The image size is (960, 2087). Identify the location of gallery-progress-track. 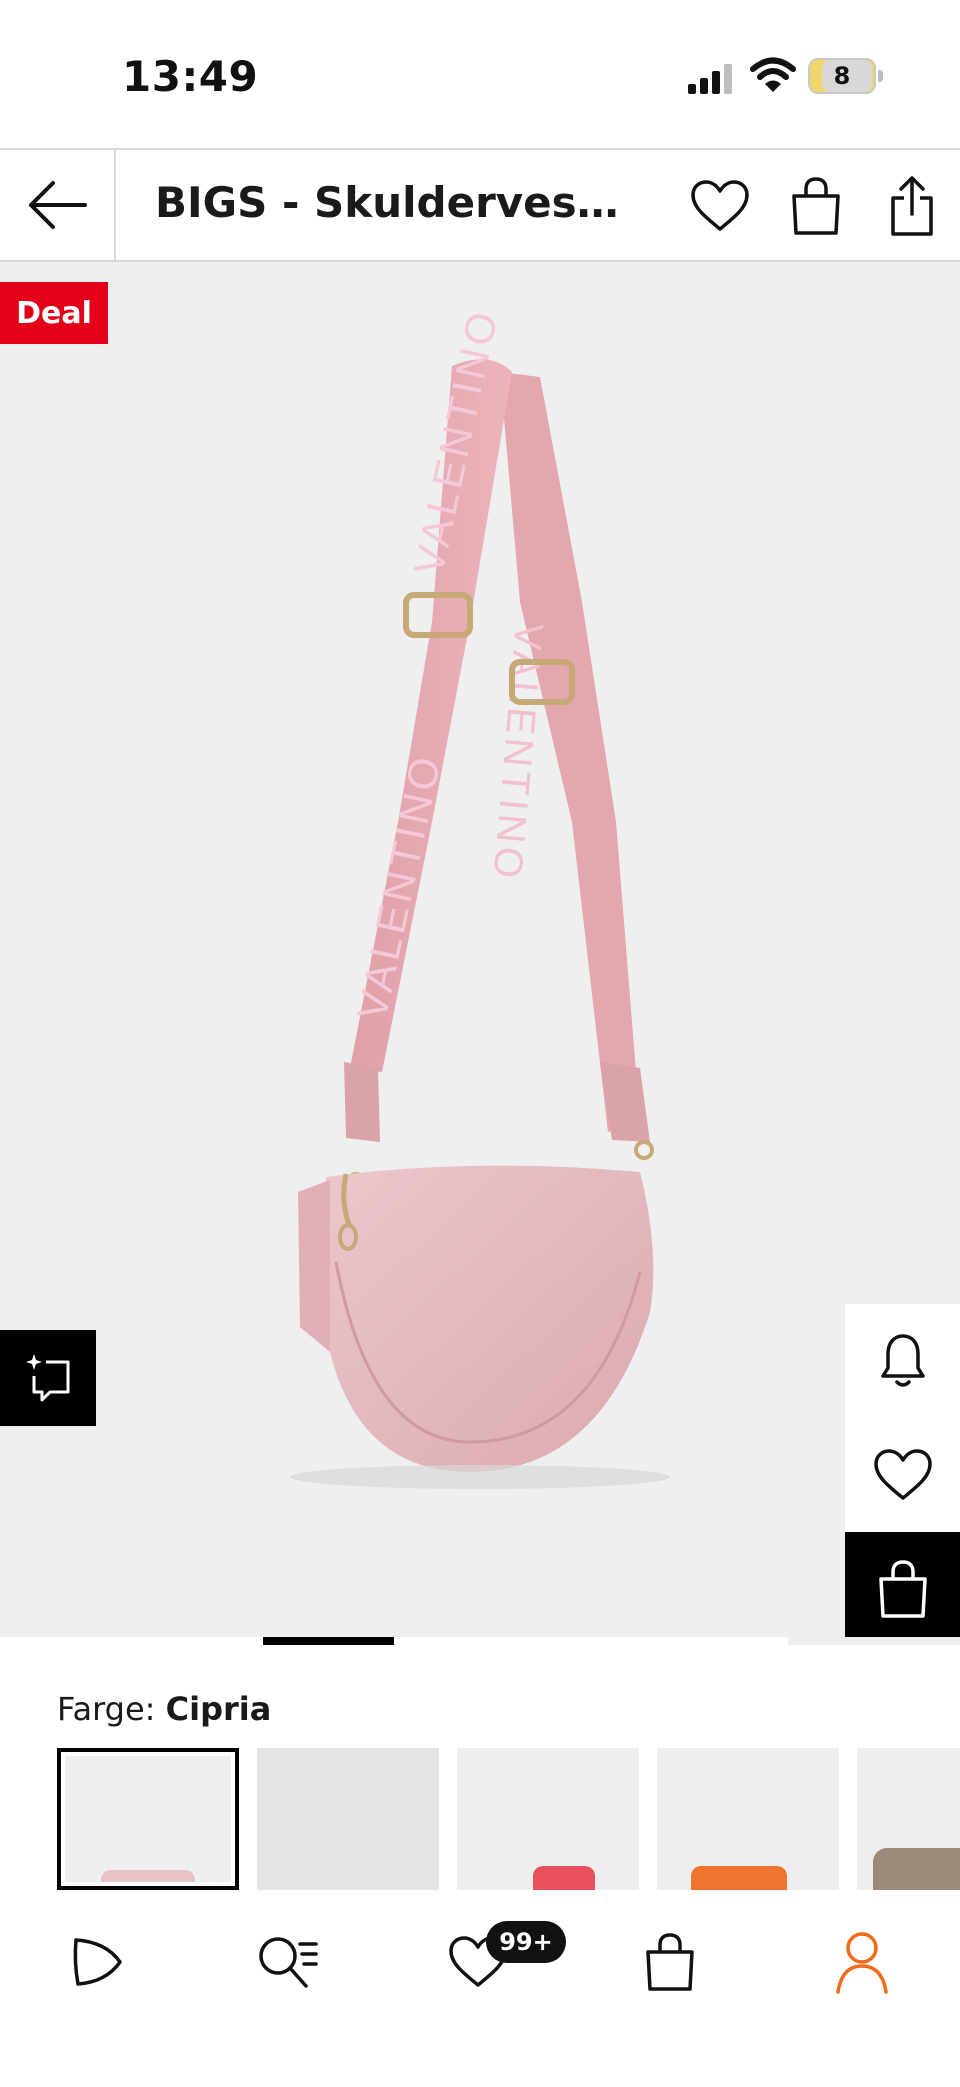
(394, 1641).